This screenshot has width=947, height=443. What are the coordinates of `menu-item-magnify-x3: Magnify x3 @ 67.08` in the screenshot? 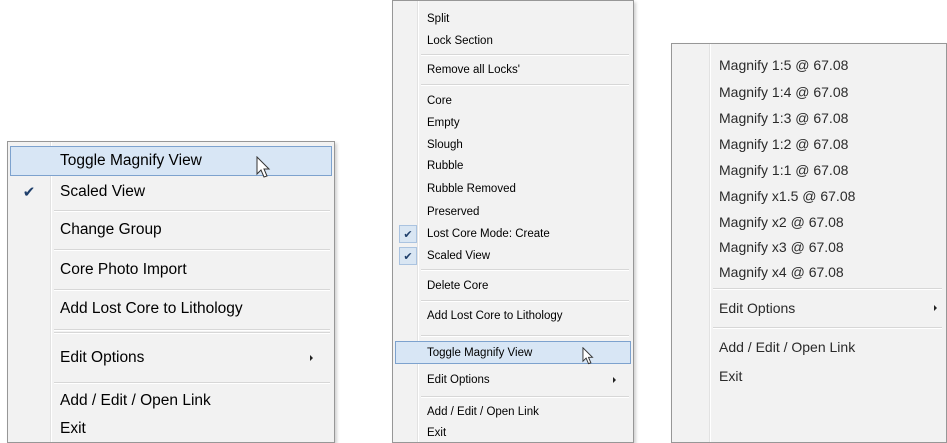 It's located at (809, 247).